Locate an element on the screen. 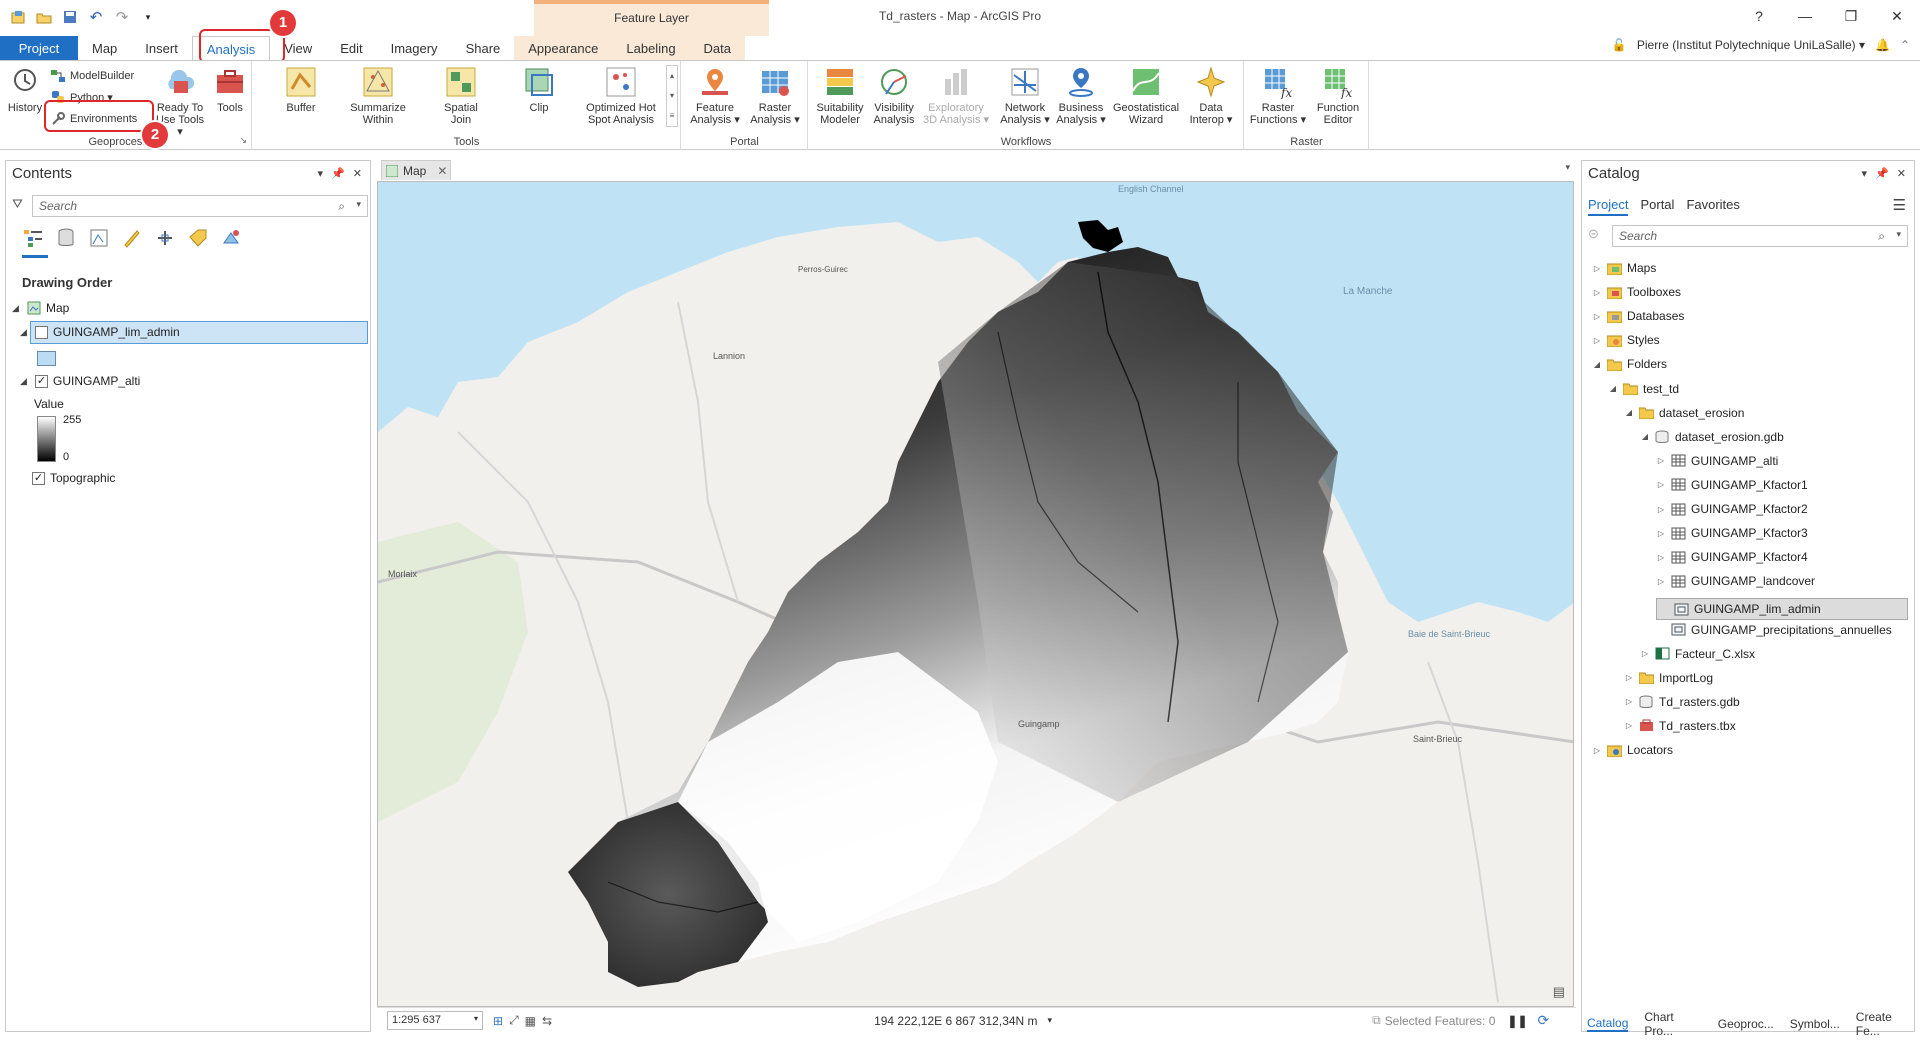 The width and height of the screenshot is (1920, 1040). catalog-search-input: Search ⌕ ▾ is located at coordinates (1760, 236).